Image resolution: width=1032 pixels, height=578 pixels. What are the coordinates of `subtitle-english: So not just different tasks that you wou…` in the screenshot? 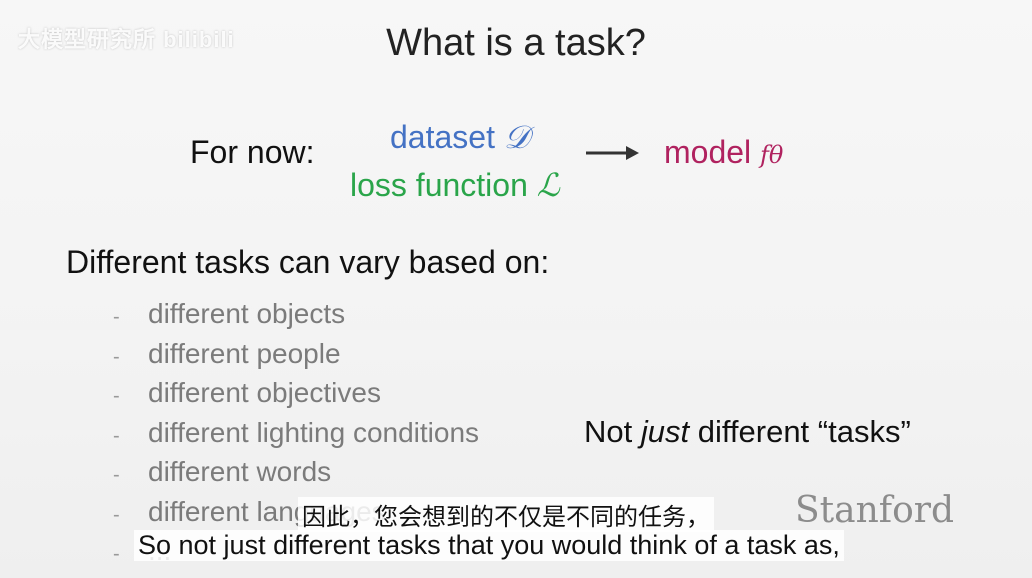 It's located at (489, 545).